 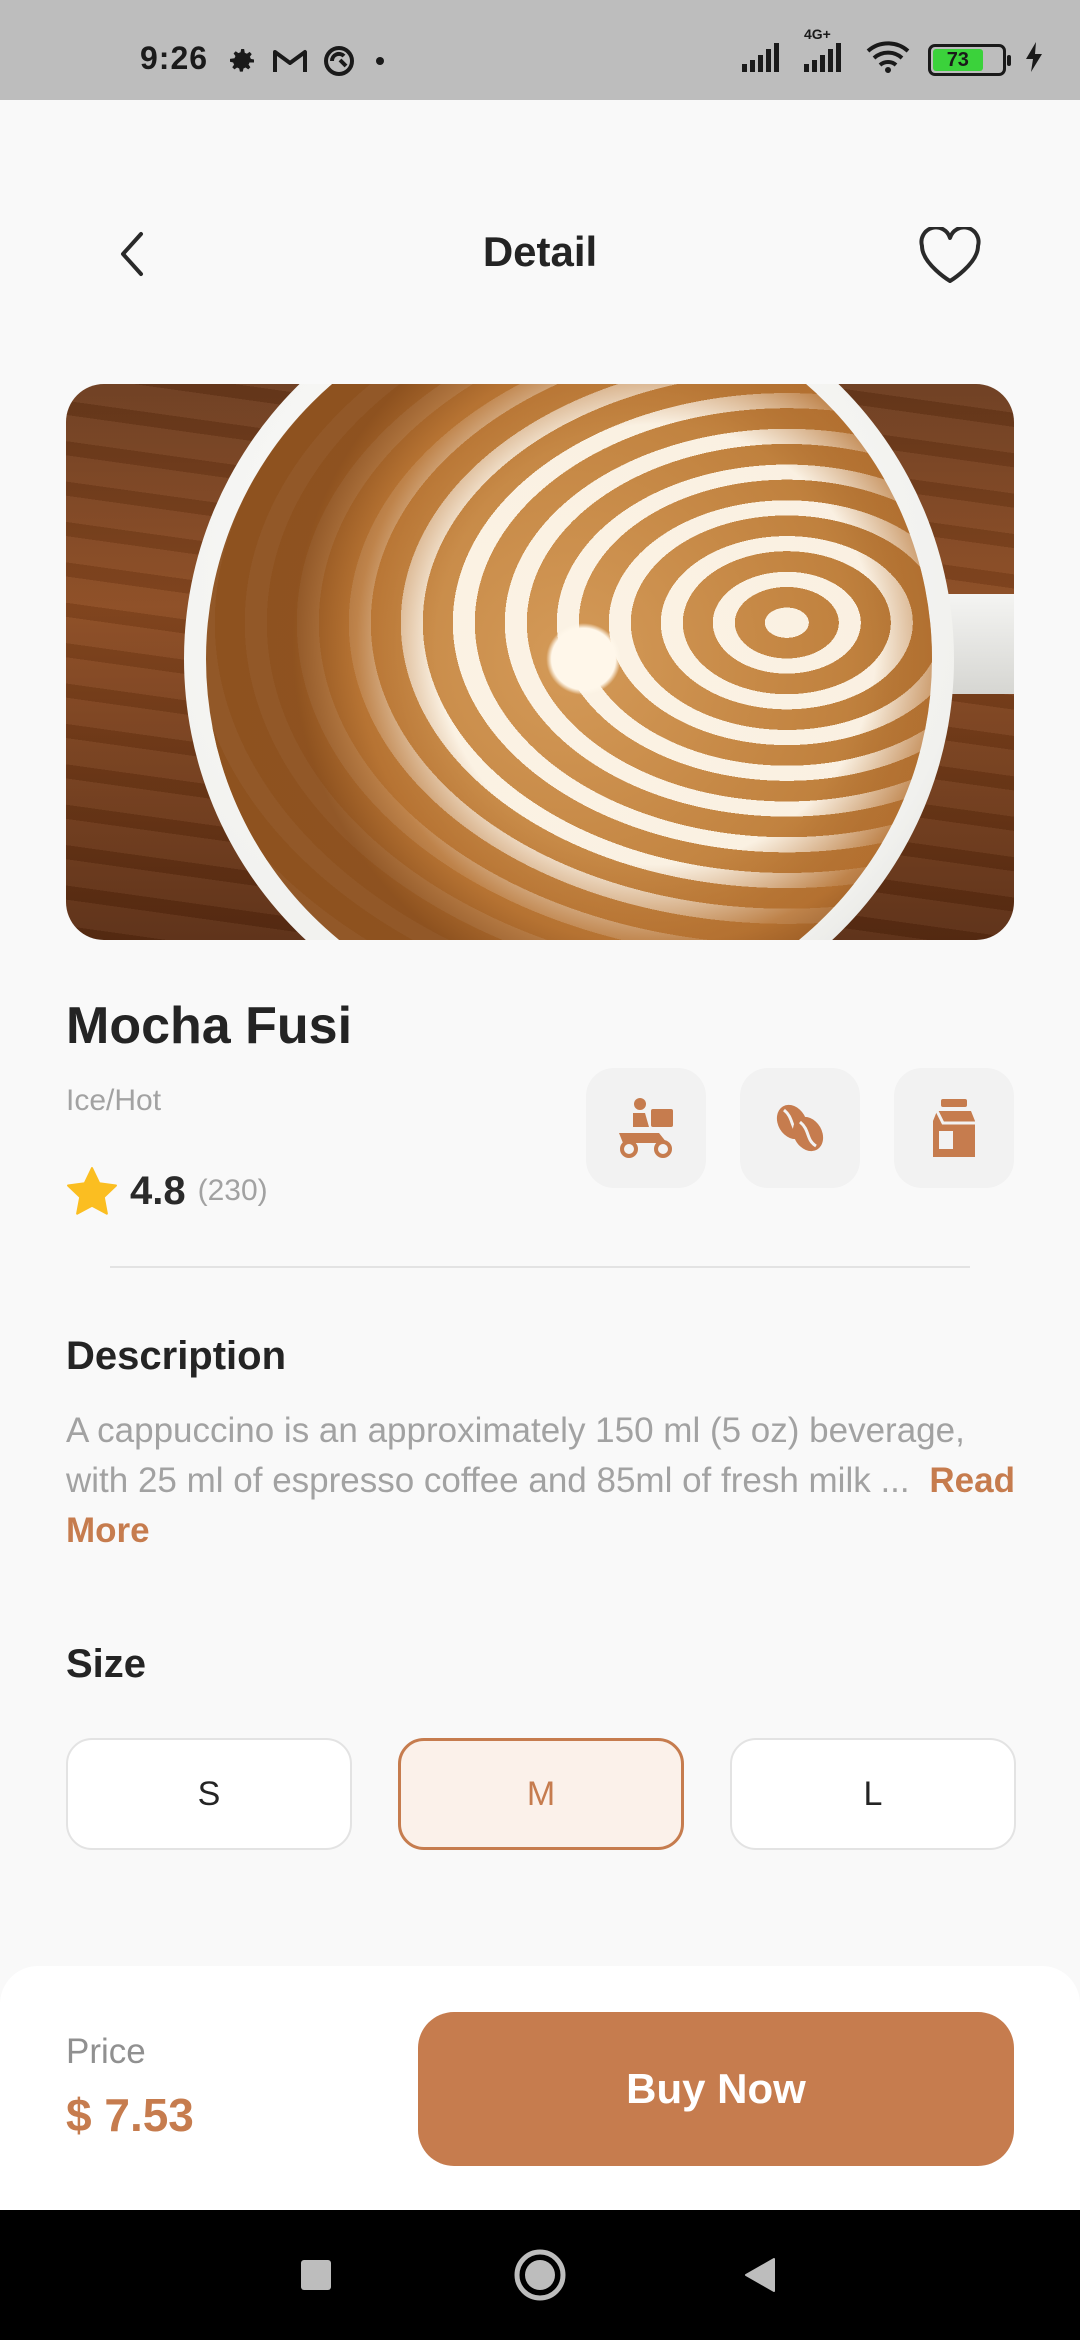 I want to click on header: Detail, so click(x=540, y=255).